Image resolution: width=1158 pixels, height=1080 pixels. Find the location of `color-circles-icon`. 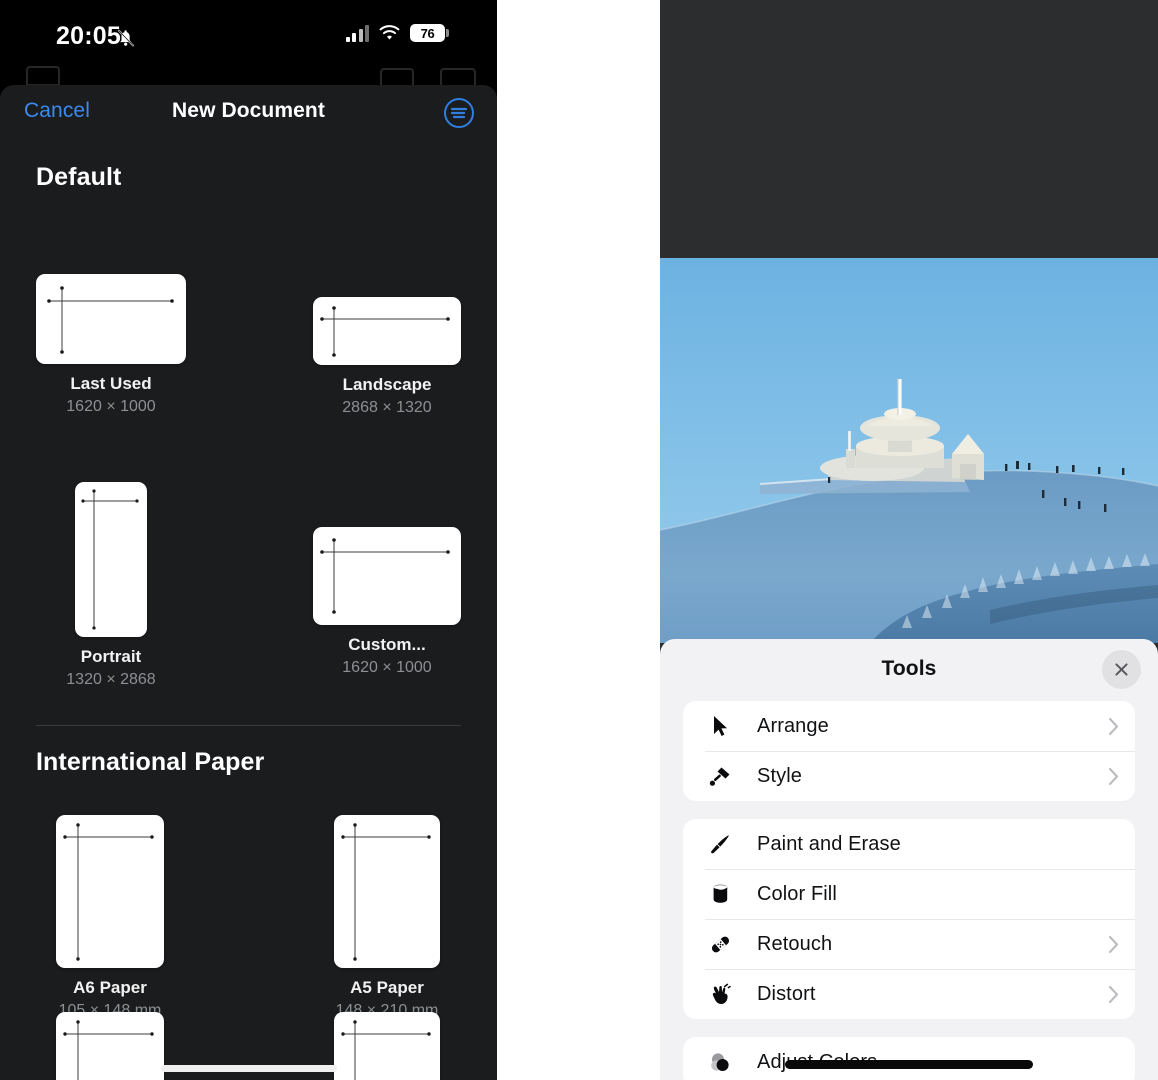

color-circles-icon is located at coordinates (720, 1062).